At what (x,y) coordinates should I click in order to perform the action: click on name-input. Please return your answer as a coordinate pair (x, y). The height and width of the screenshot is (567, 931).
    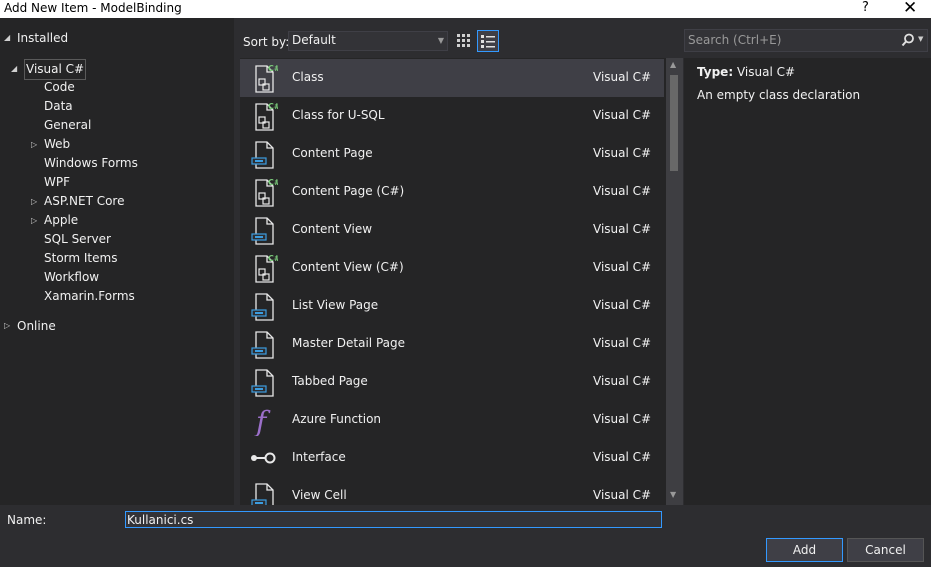
    Looking at the image, I should click on (393, 519).